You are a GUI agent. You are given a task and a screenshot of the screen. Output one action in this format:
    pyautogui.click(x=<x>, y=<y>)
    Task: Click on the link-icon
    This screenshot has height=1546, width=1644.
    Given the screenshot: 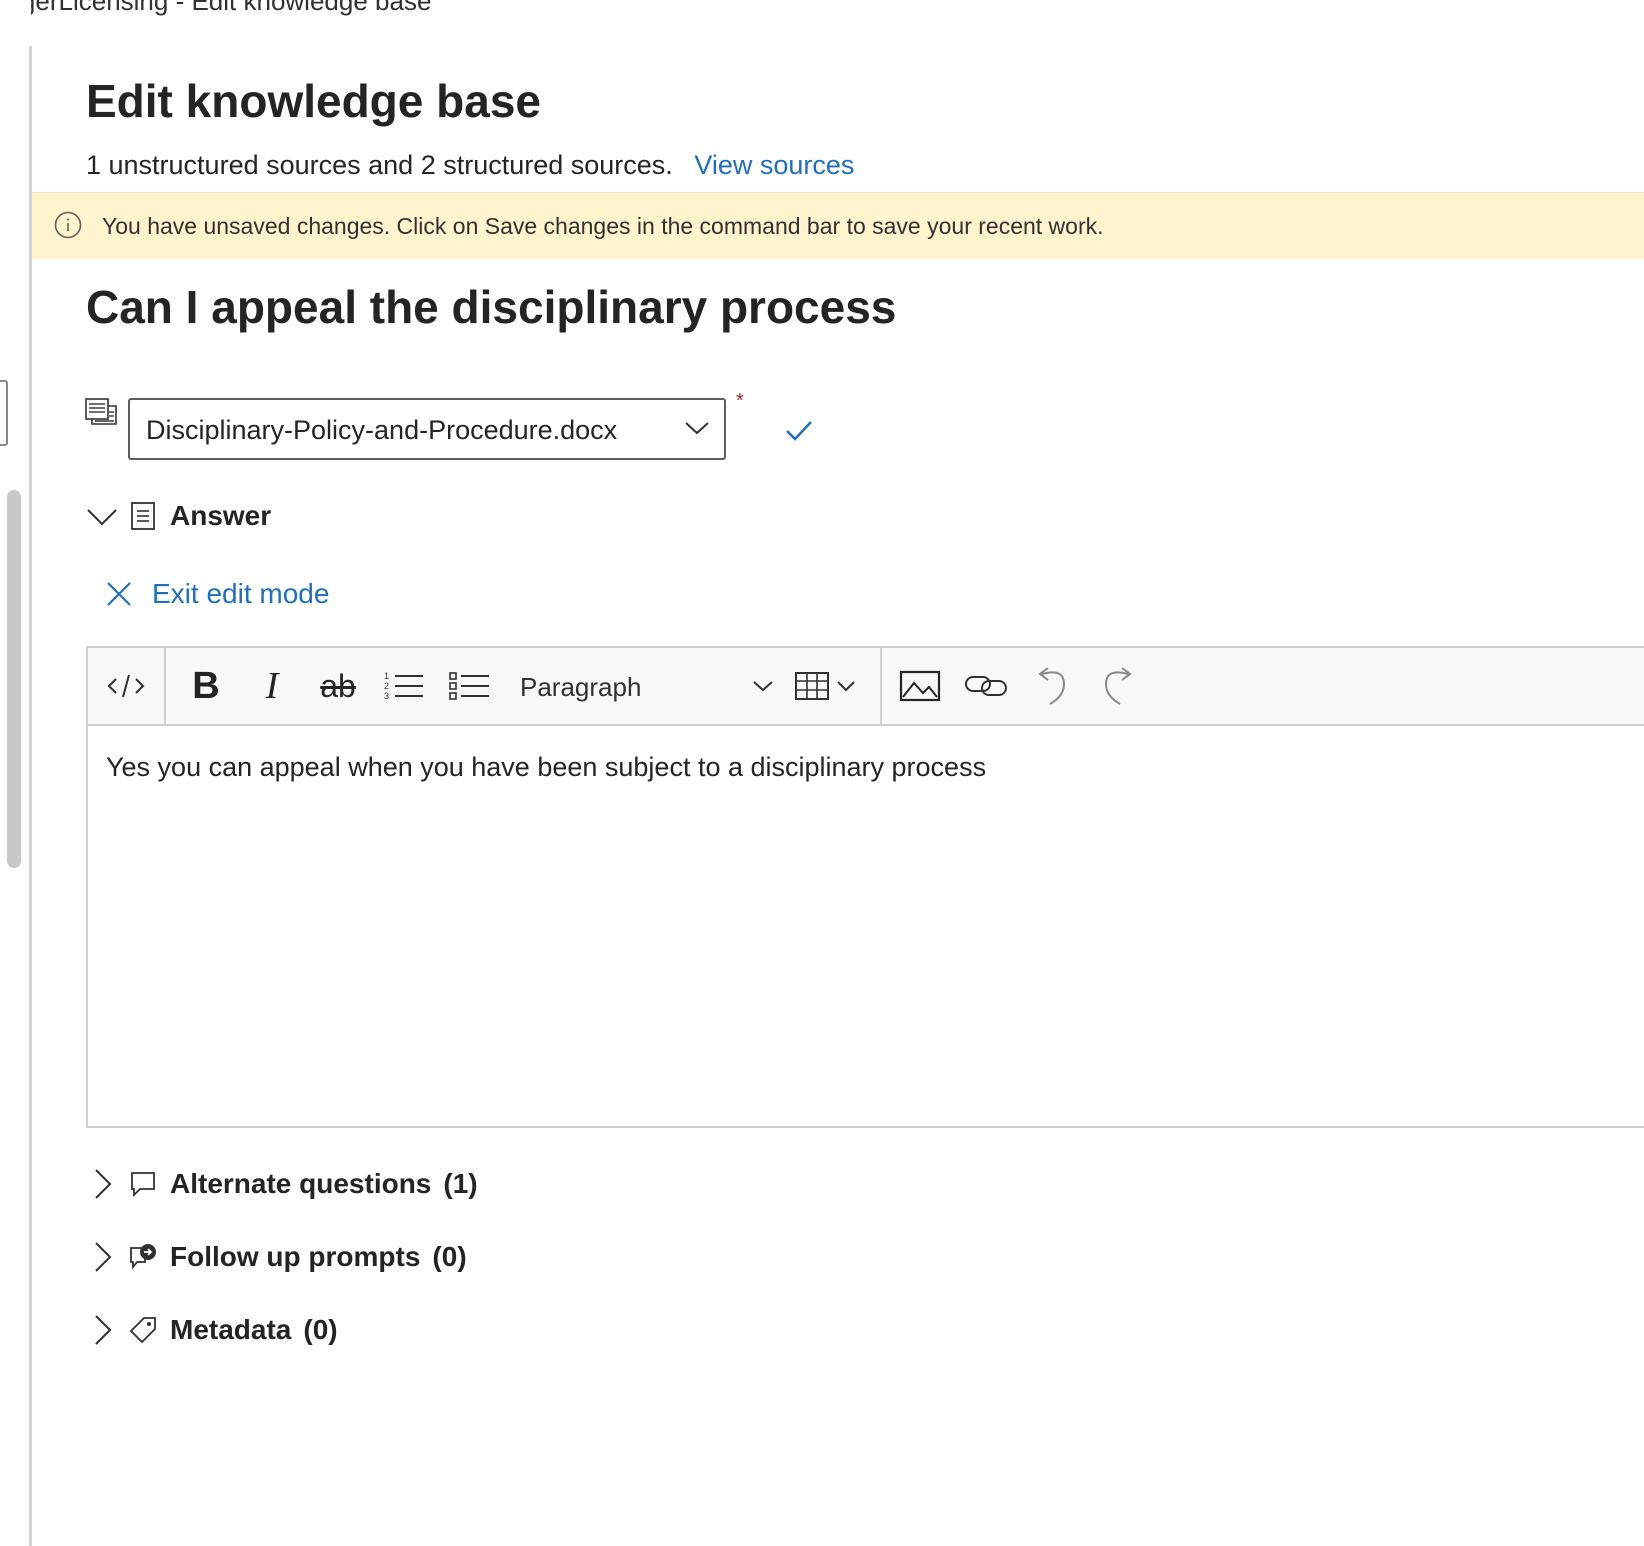 What is the action you would take?
    pyautogui.click(x=986, y=686)
    